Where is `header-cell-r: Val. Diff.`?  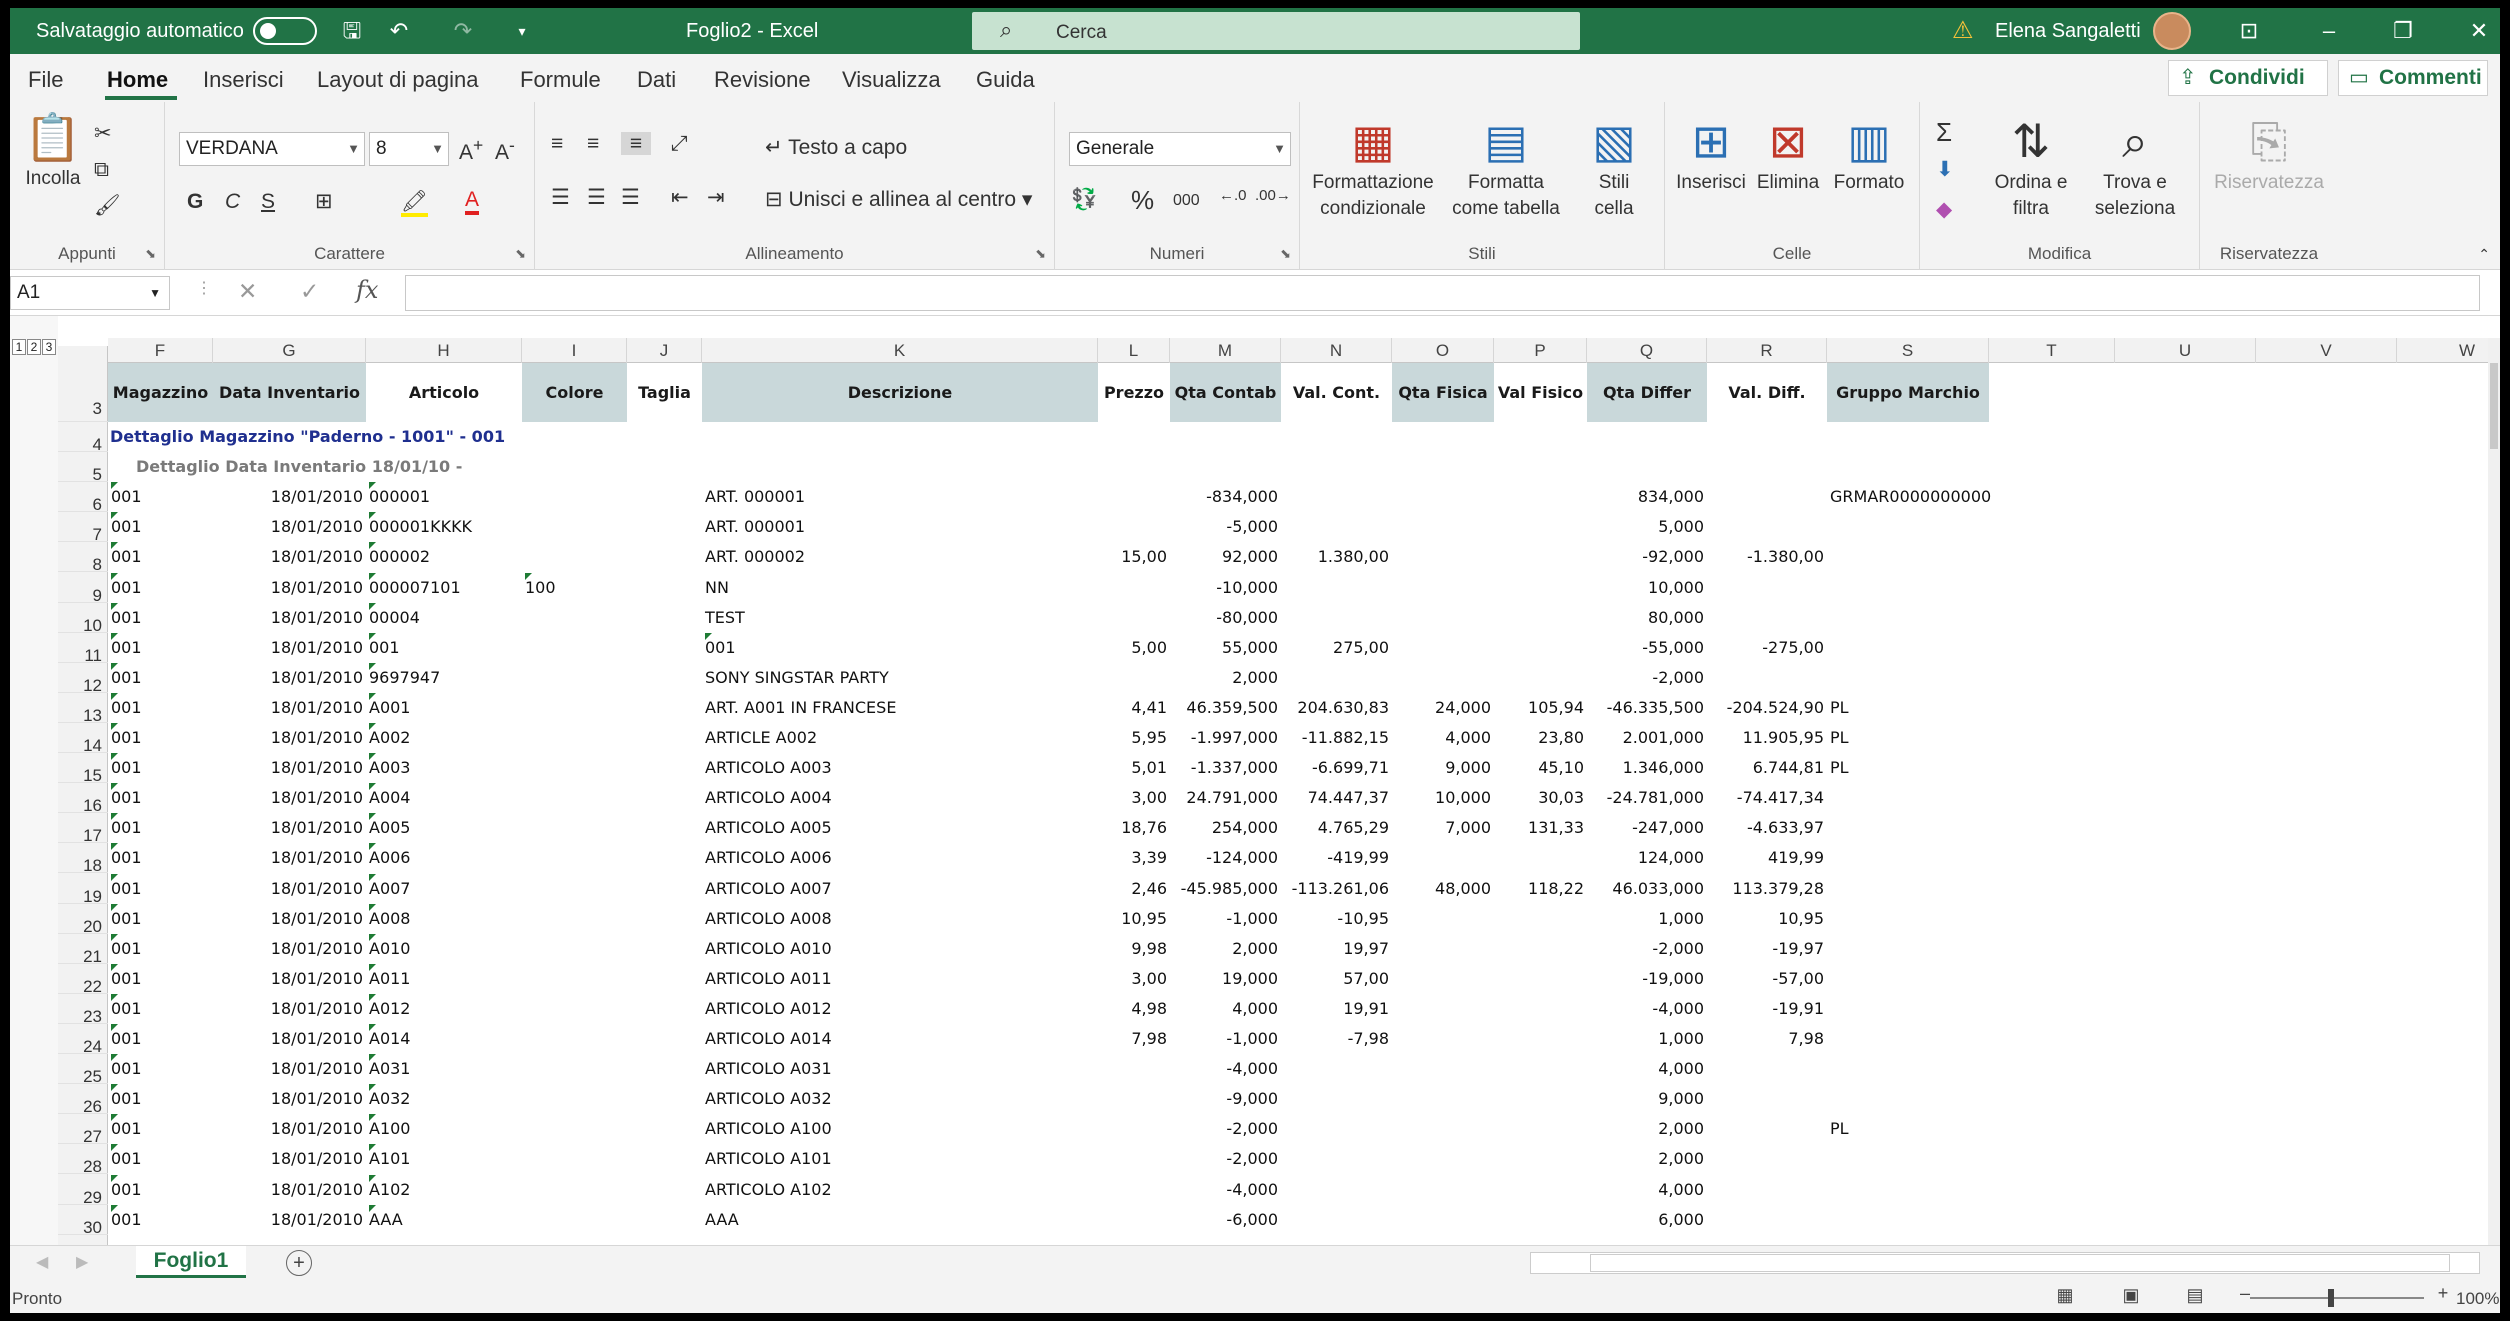 header-cell-r: Val. Diff. is located at coordinates (1767, 392).